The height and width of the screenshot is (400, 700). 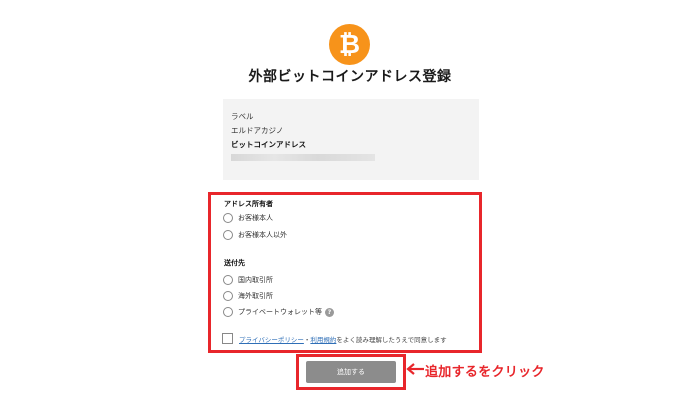 I want to click on highlight-frame-button: 追加する, so click(x=351, y=372).